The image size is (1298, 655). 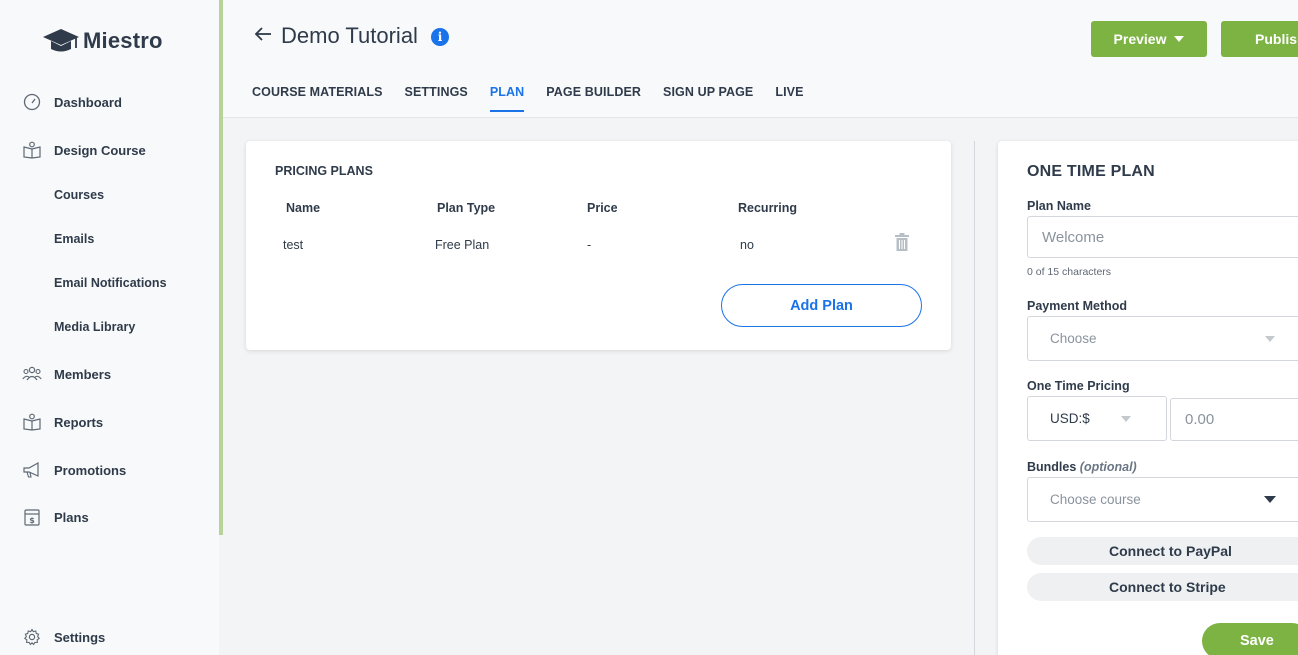 I want to click on sidebar-item-label: Promotions, so click(x=90, y=470).